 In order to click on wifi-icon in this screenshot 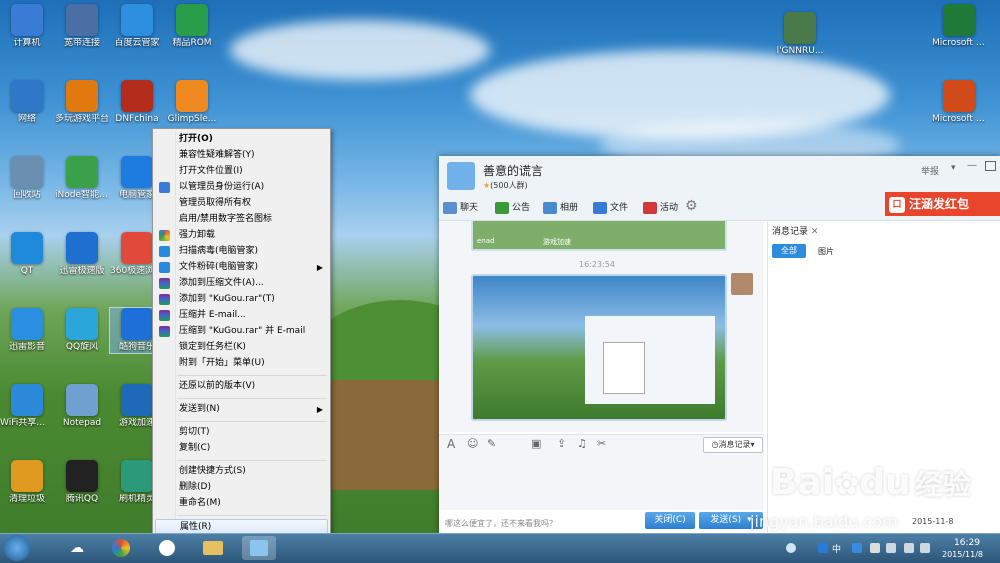, I will do `click(27, 400)`.